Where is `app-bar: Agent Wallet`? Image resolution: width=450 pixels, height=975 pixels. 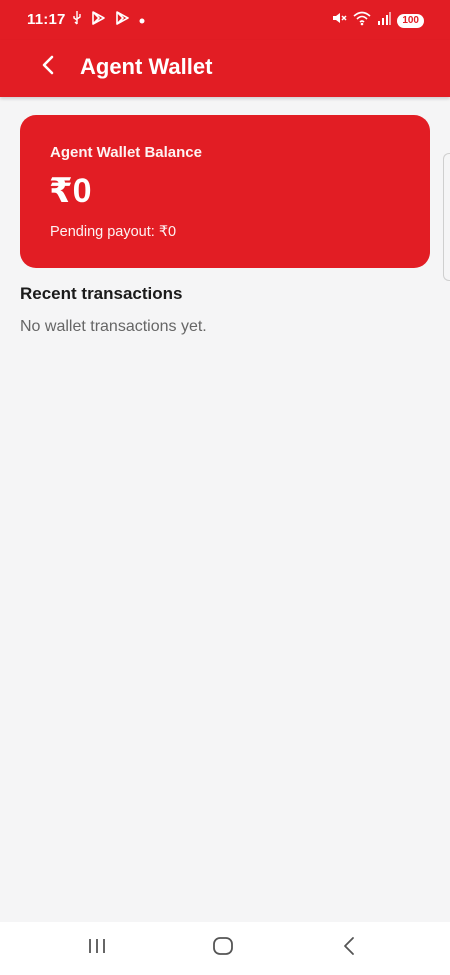
app-bar: Agent Wallet is located at coordinates (225, 68).